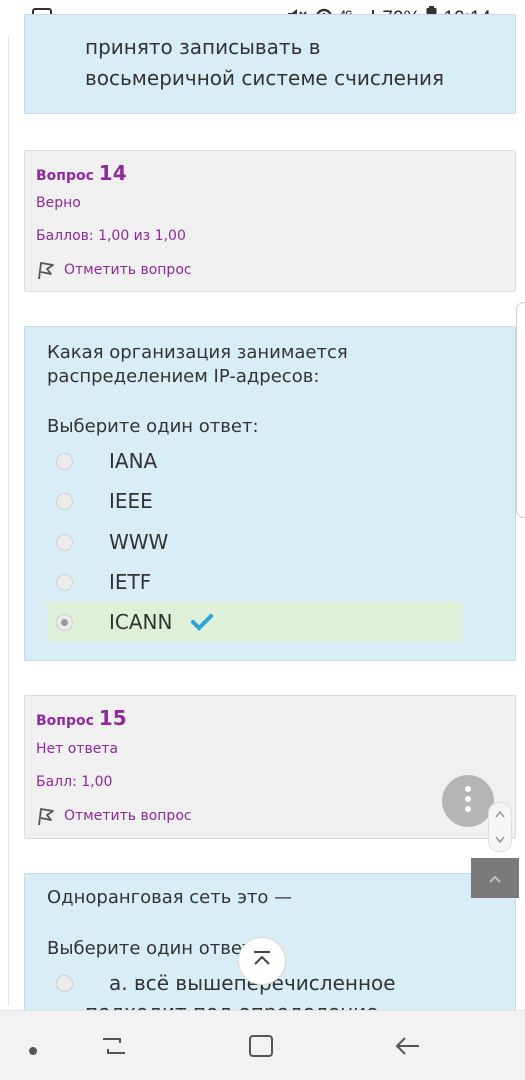 Image resolution: width=525 pixels, height=1080 pixels. What do you see at coordinates (255, 622) in the screenshot?
I see `option-icann: ICANN` at bounding box center [255, 622].